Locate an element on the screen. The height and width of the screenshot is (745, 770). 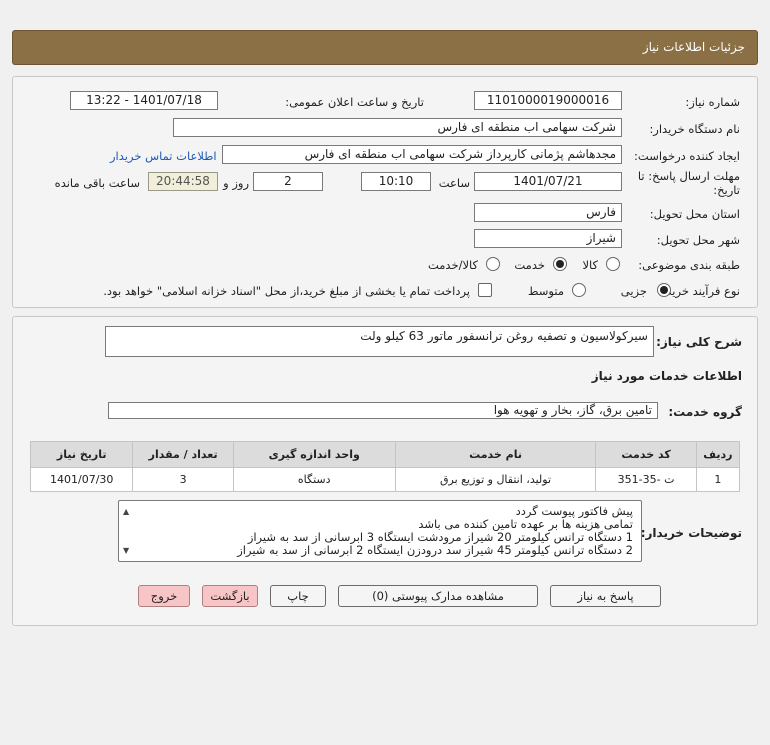
service-group-field: تامین برق، گاز، بخار و تهویه هوا is located at coordinates (383, 410).